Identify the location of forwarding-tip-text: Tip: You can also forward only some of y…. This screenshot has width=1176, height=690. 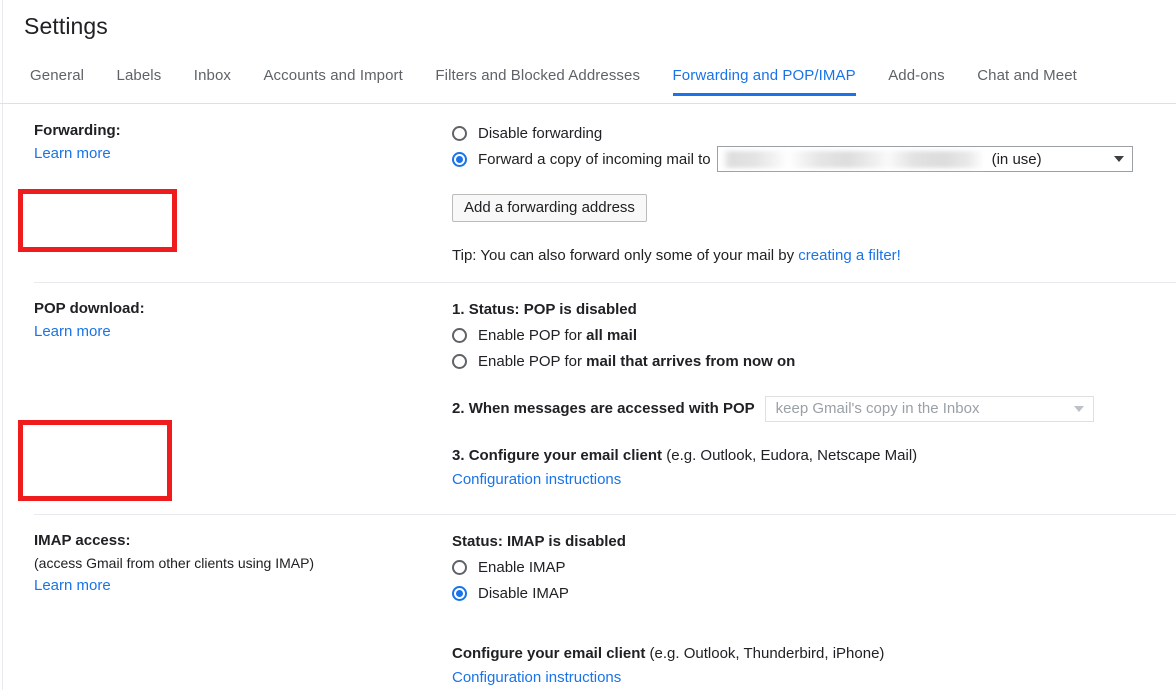
(625, 255).